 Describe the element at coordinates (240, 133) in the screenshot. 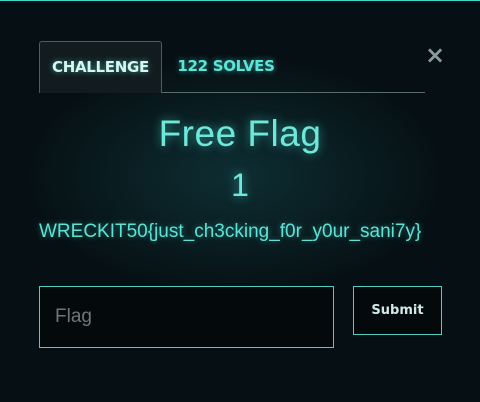

I see `challenge-title: Free Flag` at that location.